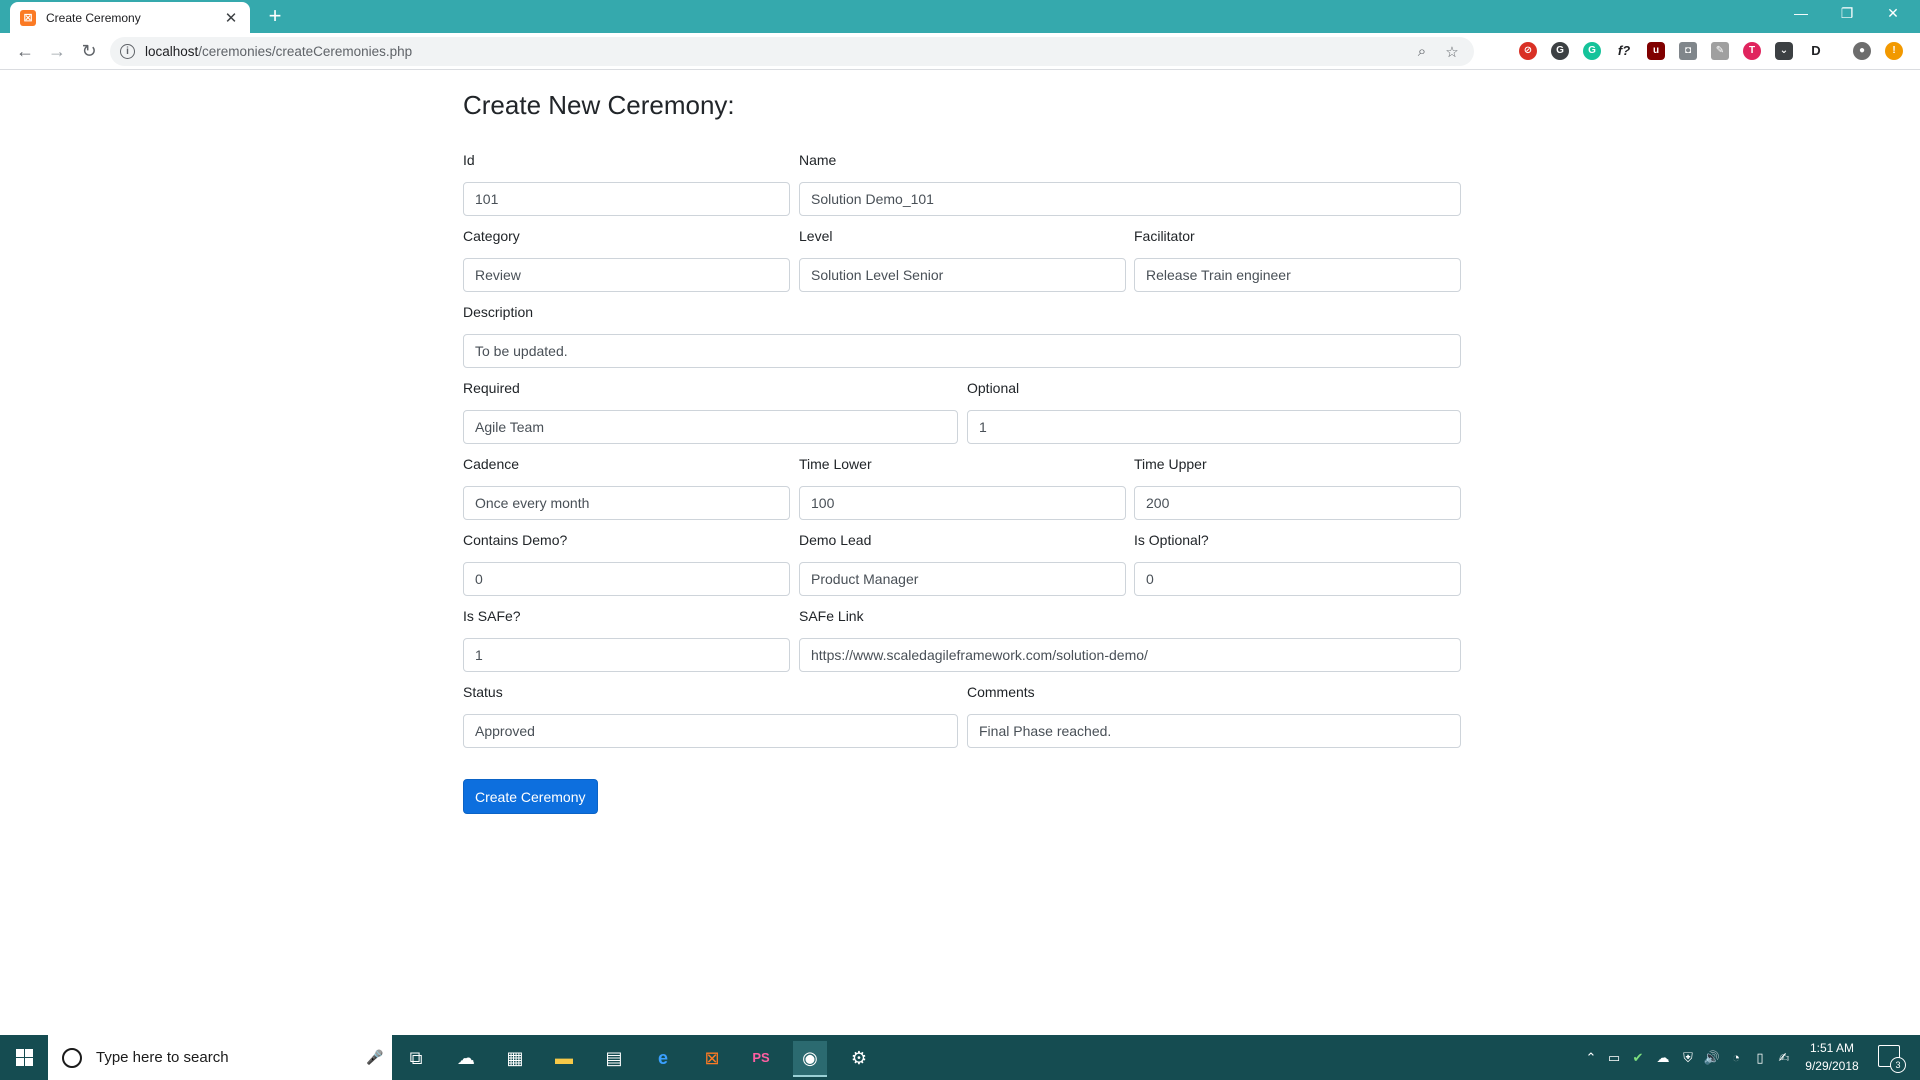  I want to click on name-input, so click(1130, 199).